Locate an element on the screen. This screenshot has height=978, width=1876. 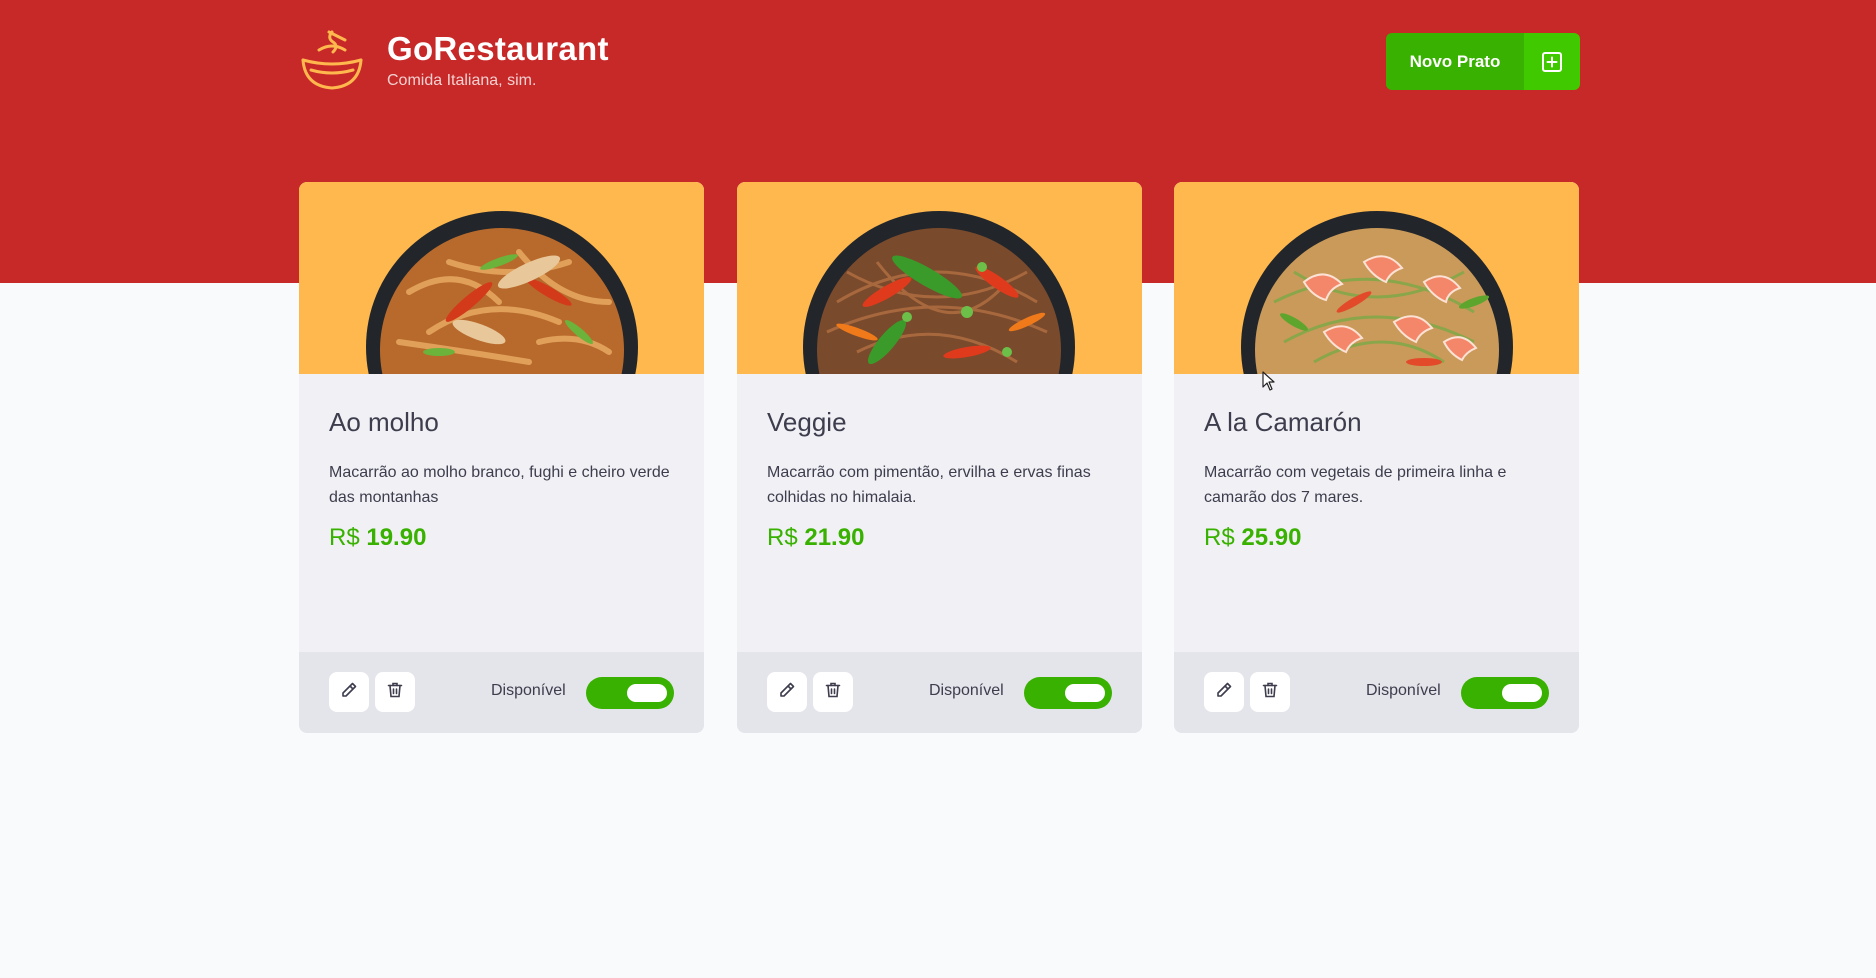
food-price: R$ 21.90 is located at coordinates (815, 538).